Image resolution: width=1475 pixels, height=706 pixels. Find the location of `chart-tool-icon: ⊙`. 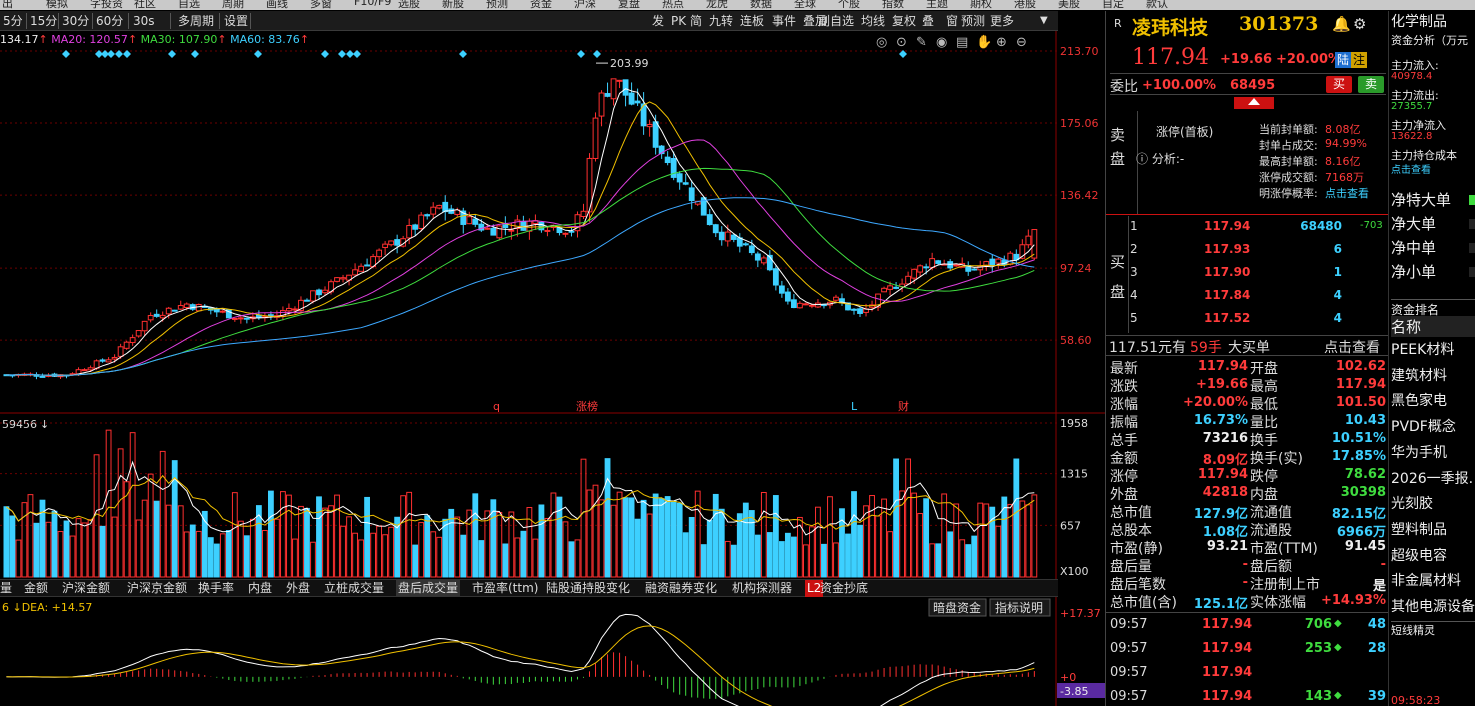

chart-tool-icon: ⊙ is located at coordinates (901, 42).